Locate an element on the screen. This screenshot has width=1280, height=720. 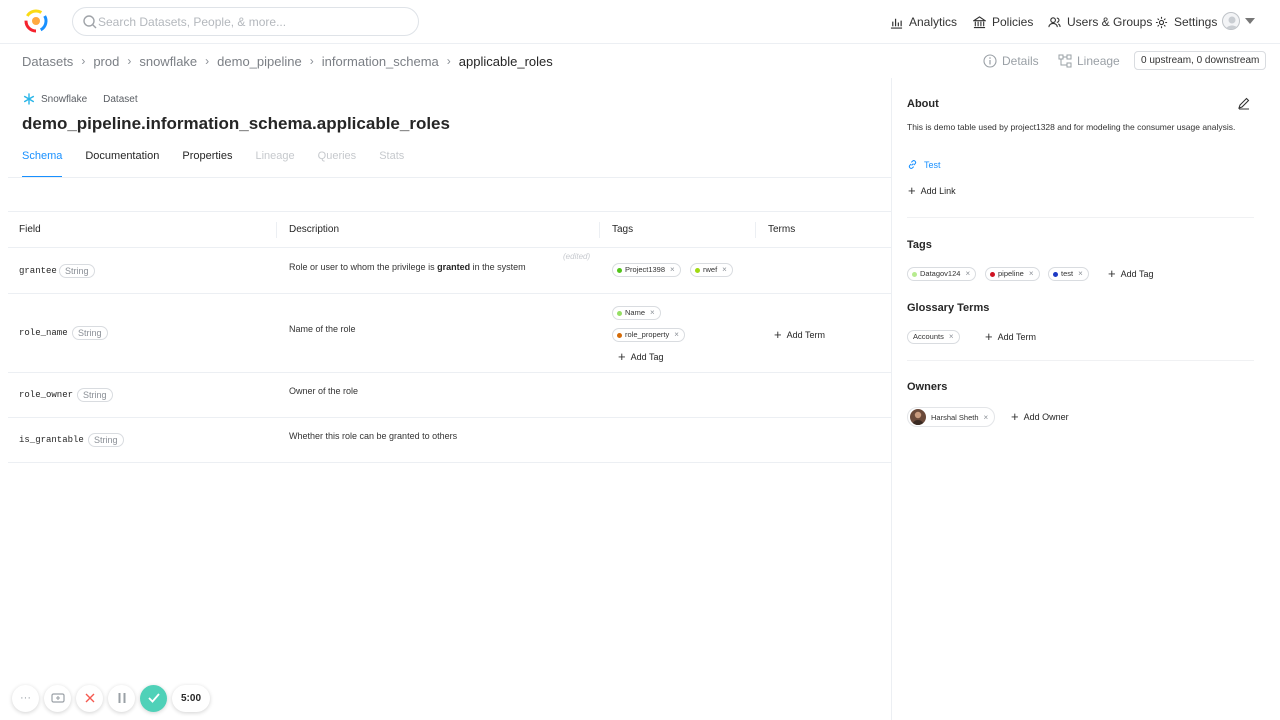
user-avatar is located at coordinates (1231, 21).